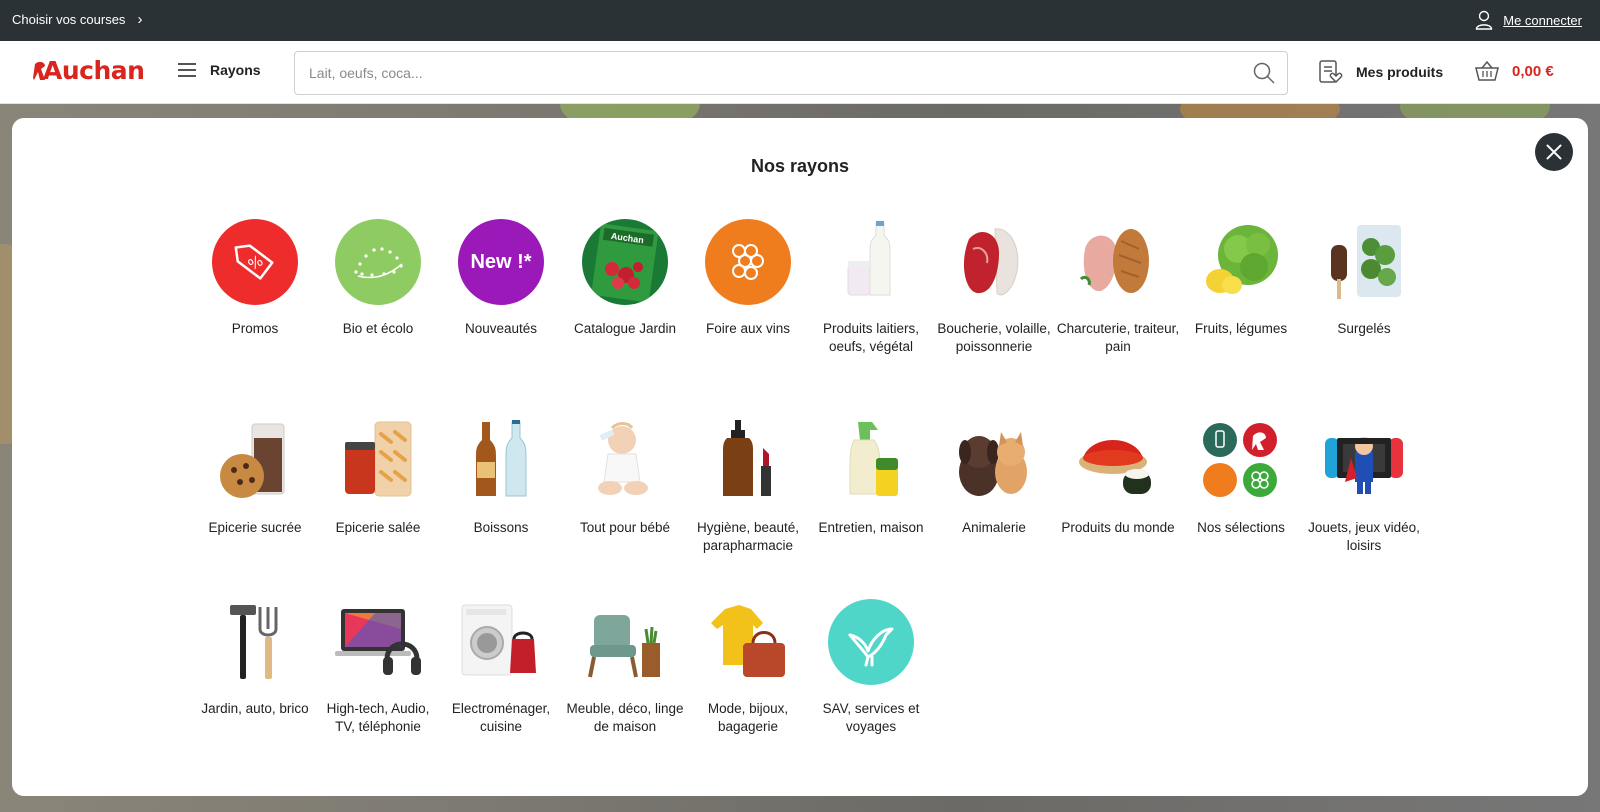  I want to click on category-label: Produits laitiers, oeufs, végétal, so click(871, 337).